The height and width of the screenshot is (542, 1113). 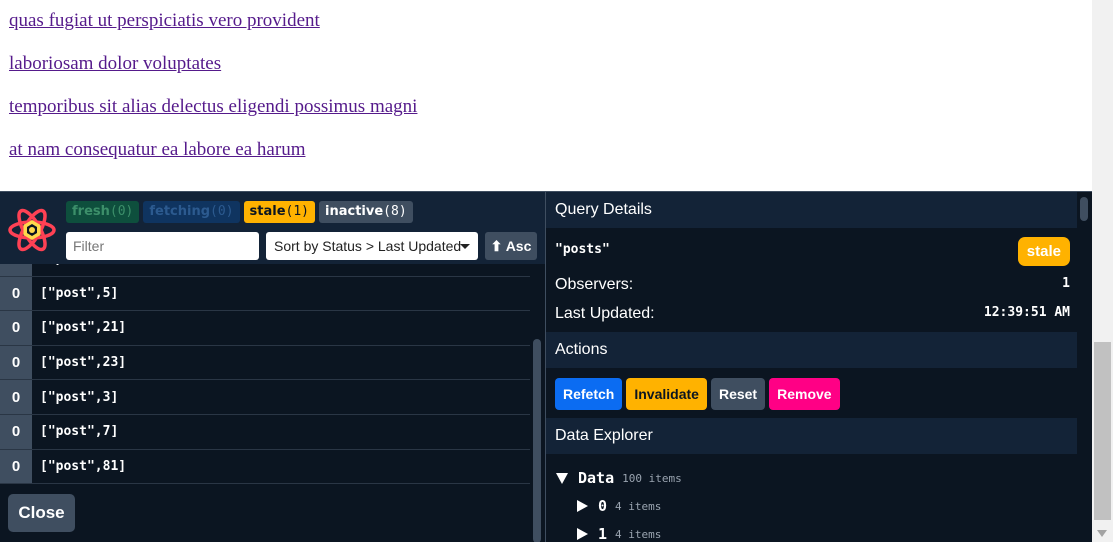 What do you see at coordinates (1026, 312) in the screenshot?
I see `last-updated-value: 12:39:51 AM` at bounding box center [1026, 312].